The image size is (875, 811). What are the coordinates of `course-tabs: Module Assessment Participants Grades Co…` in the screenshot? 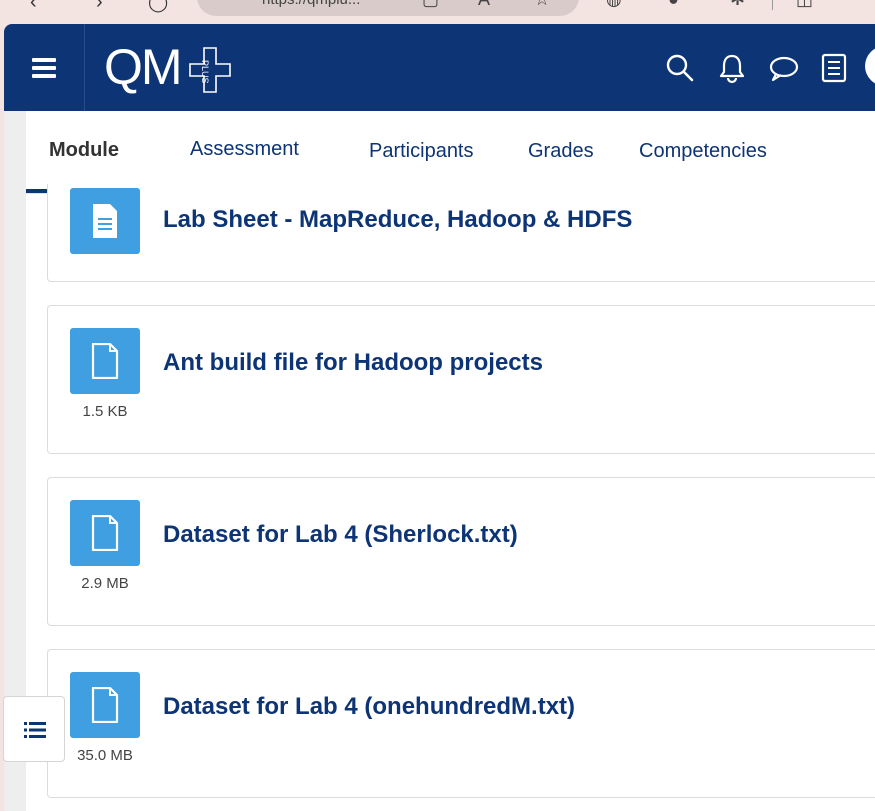 It's located at (450, 152).